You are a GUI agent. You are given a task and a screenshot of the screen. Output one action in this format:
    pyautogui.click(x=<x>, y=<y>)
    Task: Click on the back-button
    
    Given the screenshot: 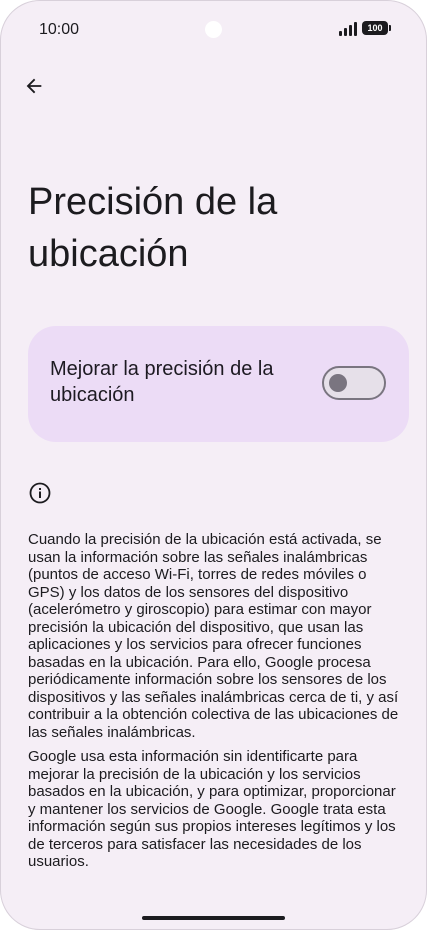 What is the action you would take?
    pyautogui.click(x=34, y=86)
    